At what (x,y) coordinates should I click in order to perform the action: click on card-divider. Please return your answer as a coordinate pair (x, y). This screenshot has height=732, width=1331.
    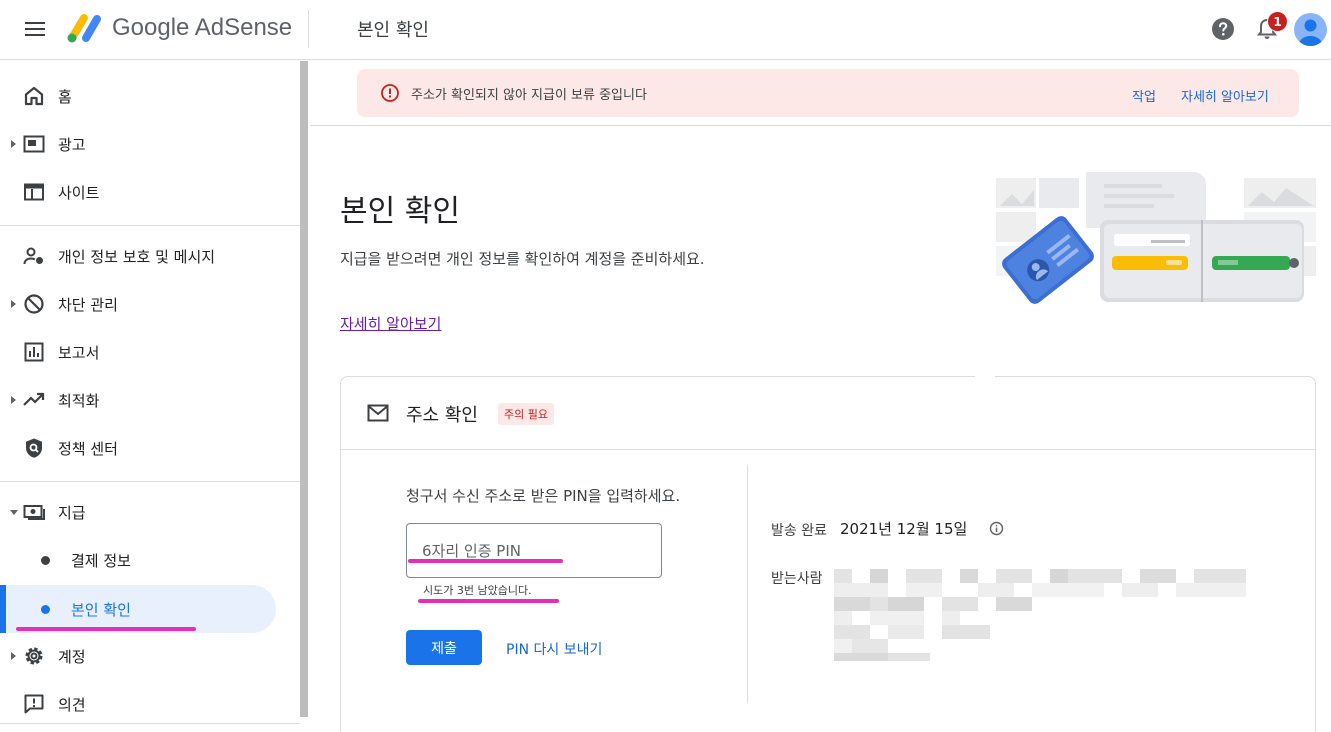
    Looking at the image, I should click on (828, 449).